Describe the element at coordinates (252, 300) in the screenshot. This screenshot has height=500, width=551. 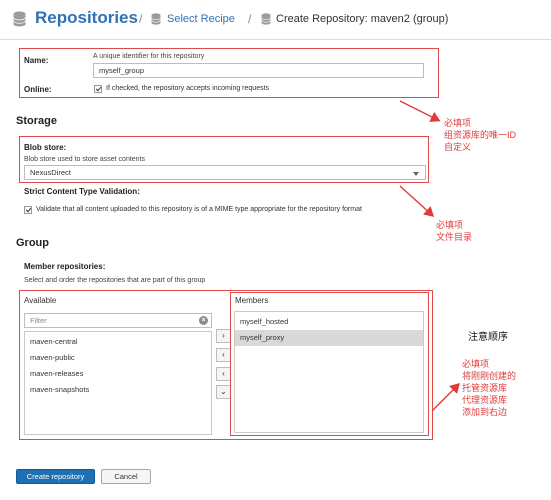
I see `members-title: Members` at that location.